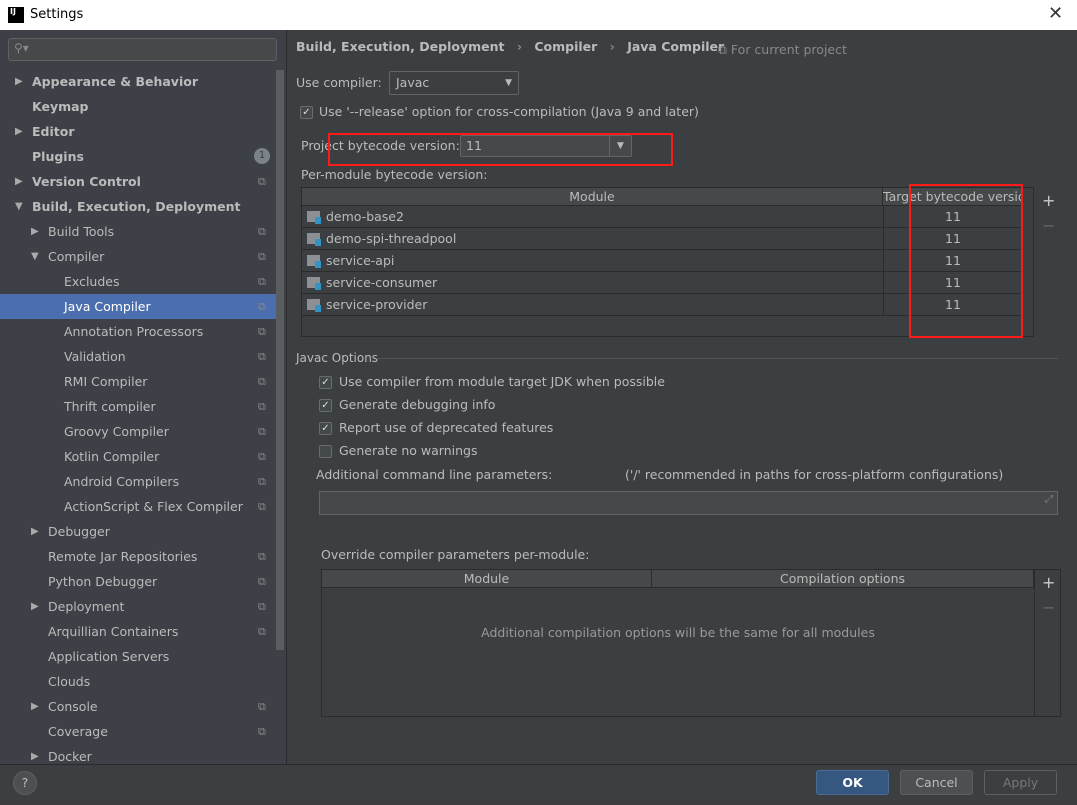  I want to click on sidebar-item-label: Appearance & Behavior, so click(115, 81).